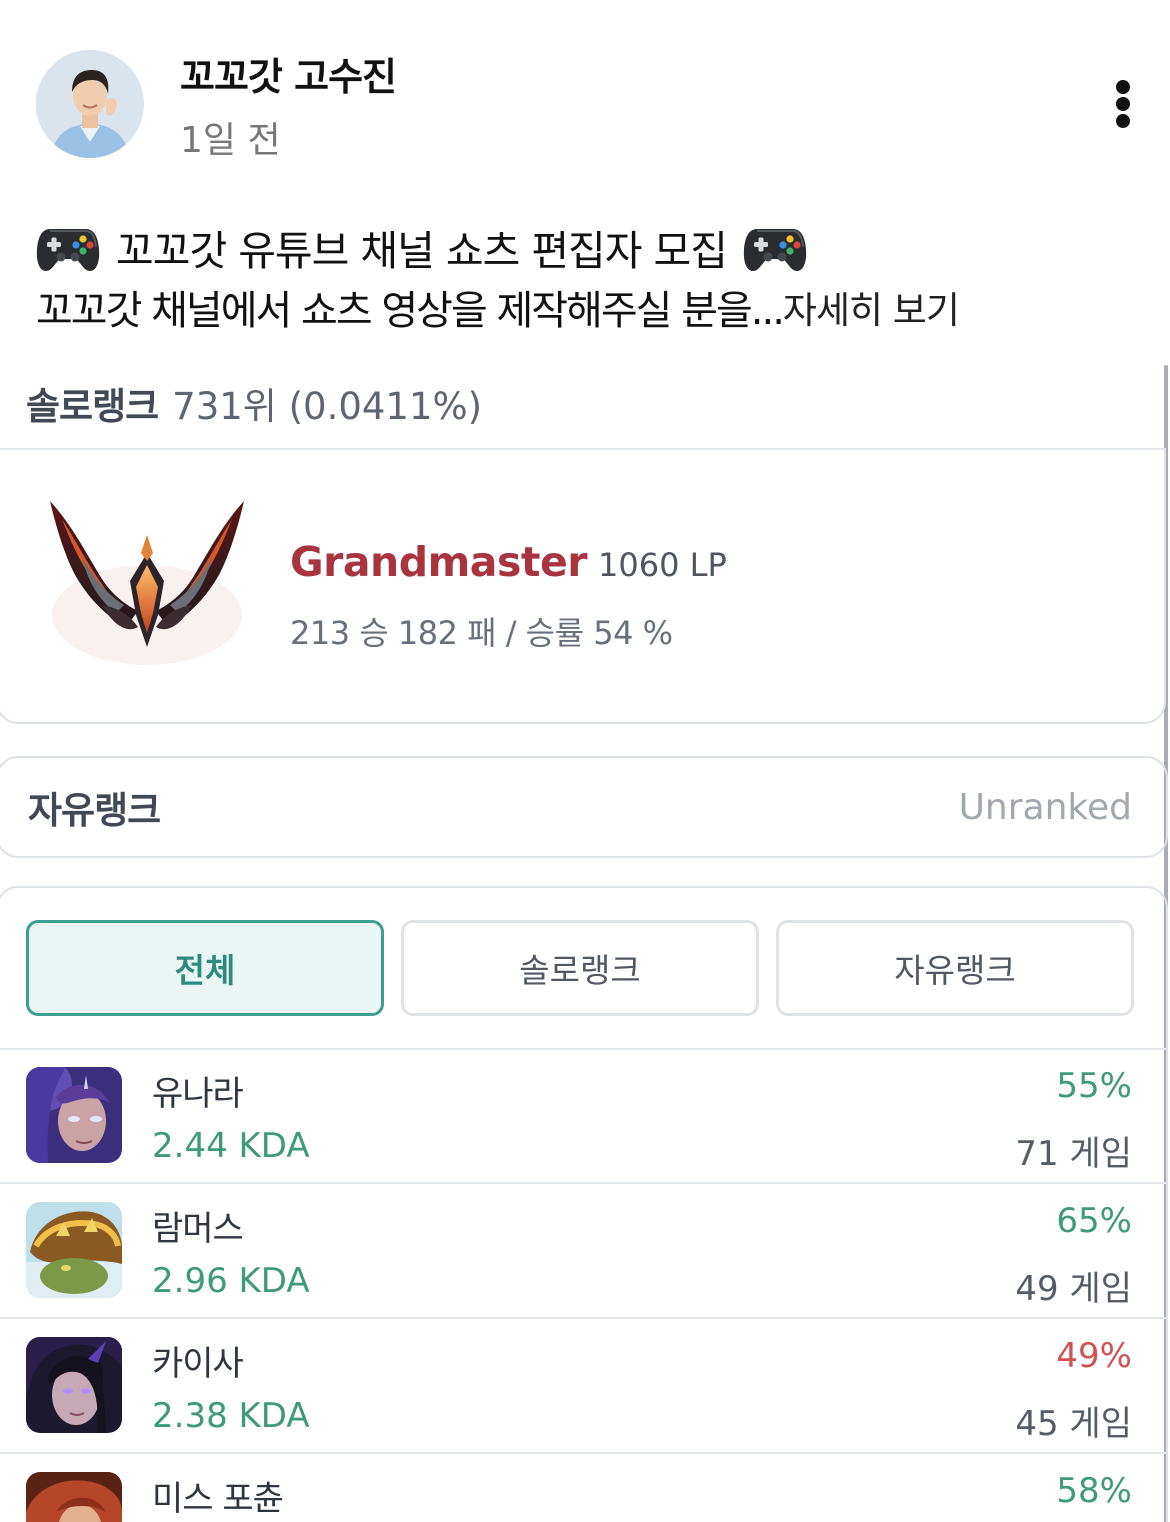 Image resolution: width=1170 pixels, height=1522 pixels. I want to click on champion-kda: 2.96 KDA, so click(231, 1281).